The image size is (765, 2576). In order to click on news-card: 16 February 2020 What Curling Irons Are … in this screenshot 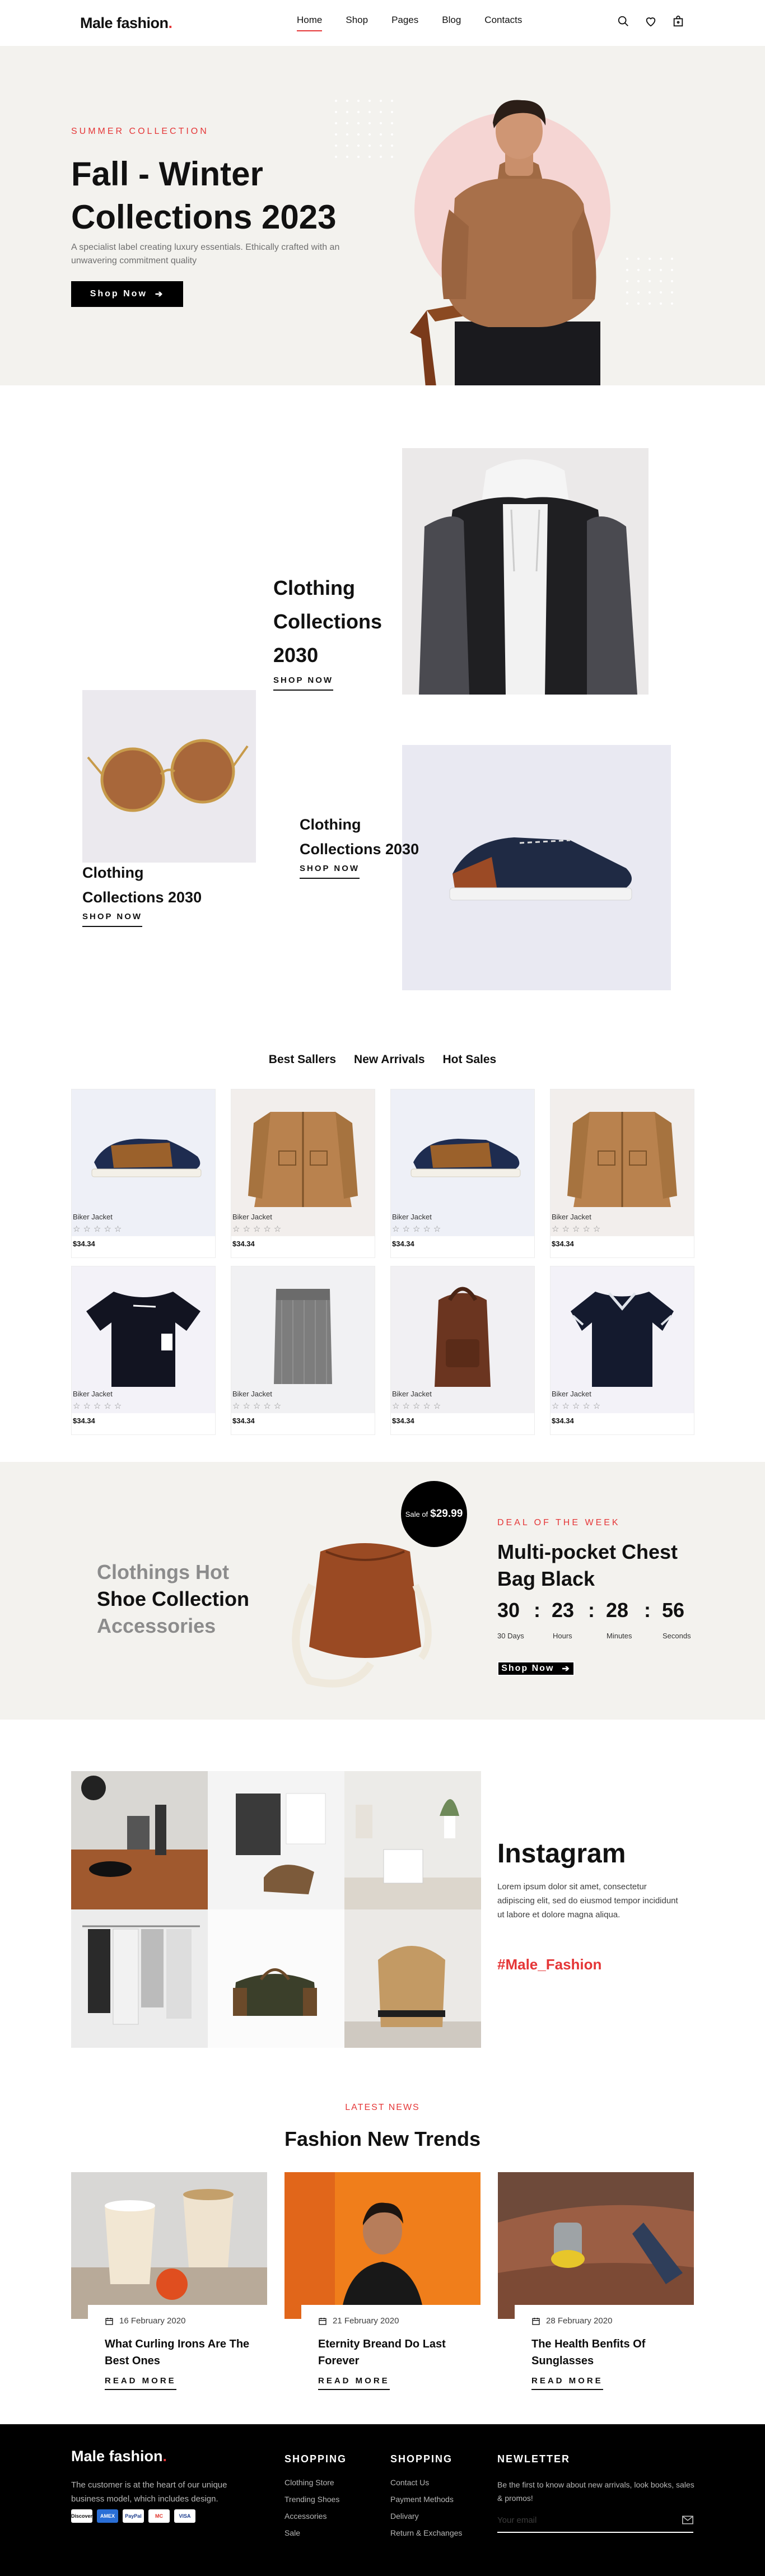, I will do `click(169, 2287)`.